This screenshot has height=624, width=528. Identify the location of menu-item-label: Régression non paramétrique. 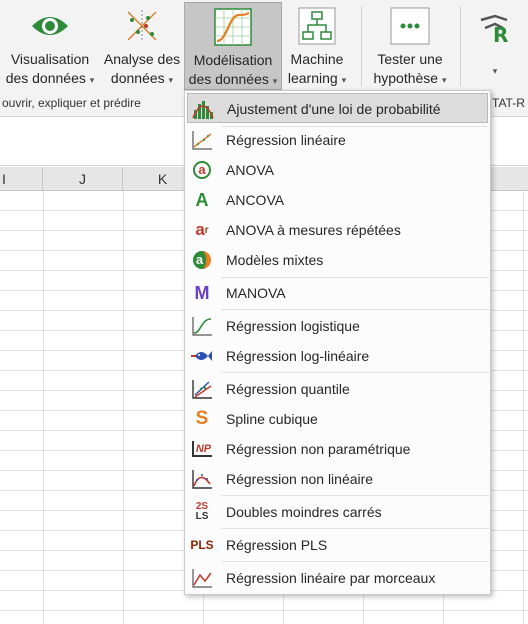
(318, 449).